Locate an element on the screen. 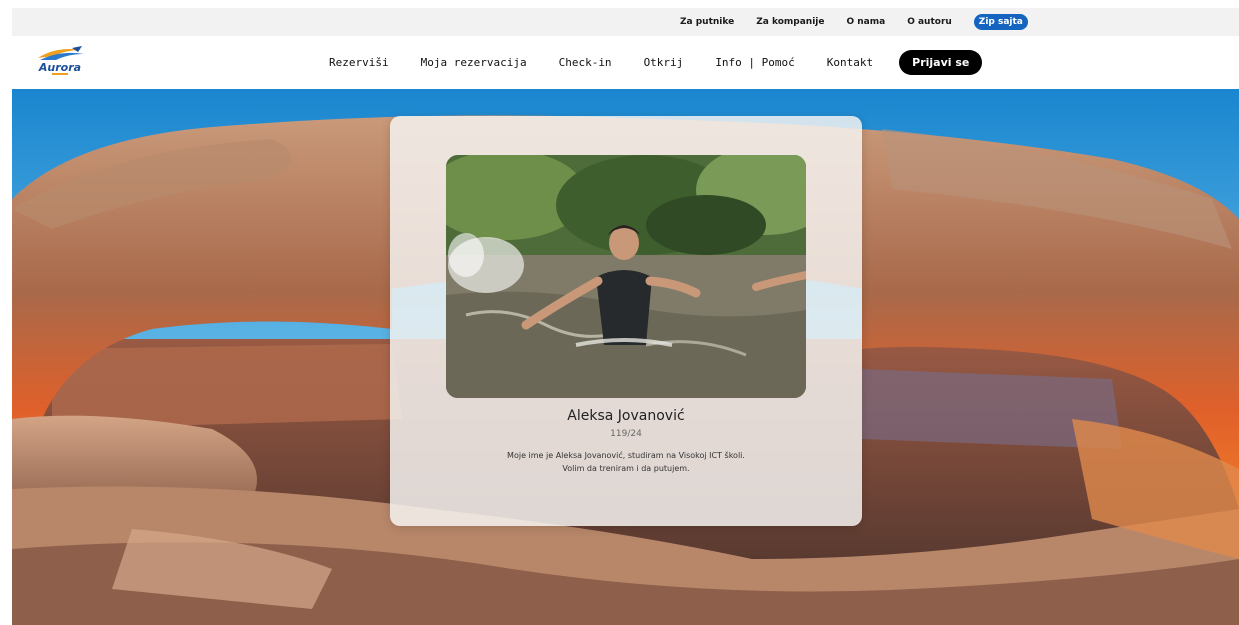 This screenshot has height=625, width=1239. aurora-logo-icon: Aurora is located at coordinates (61, 60).